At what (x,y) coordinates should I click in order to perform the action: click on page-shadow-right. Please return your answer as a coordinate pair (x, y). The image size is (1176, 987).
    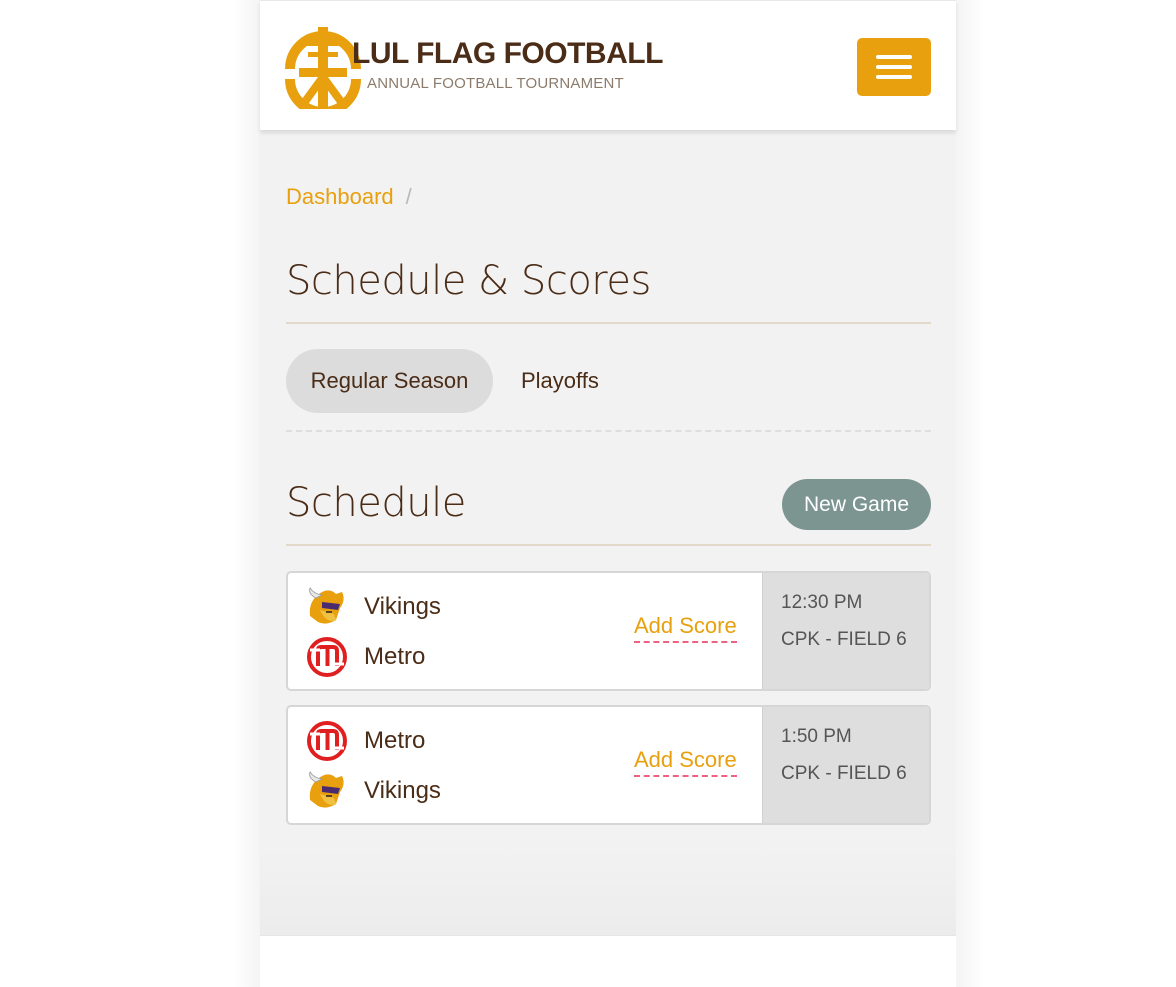
    Looking at the image, I should click on (970, 493).